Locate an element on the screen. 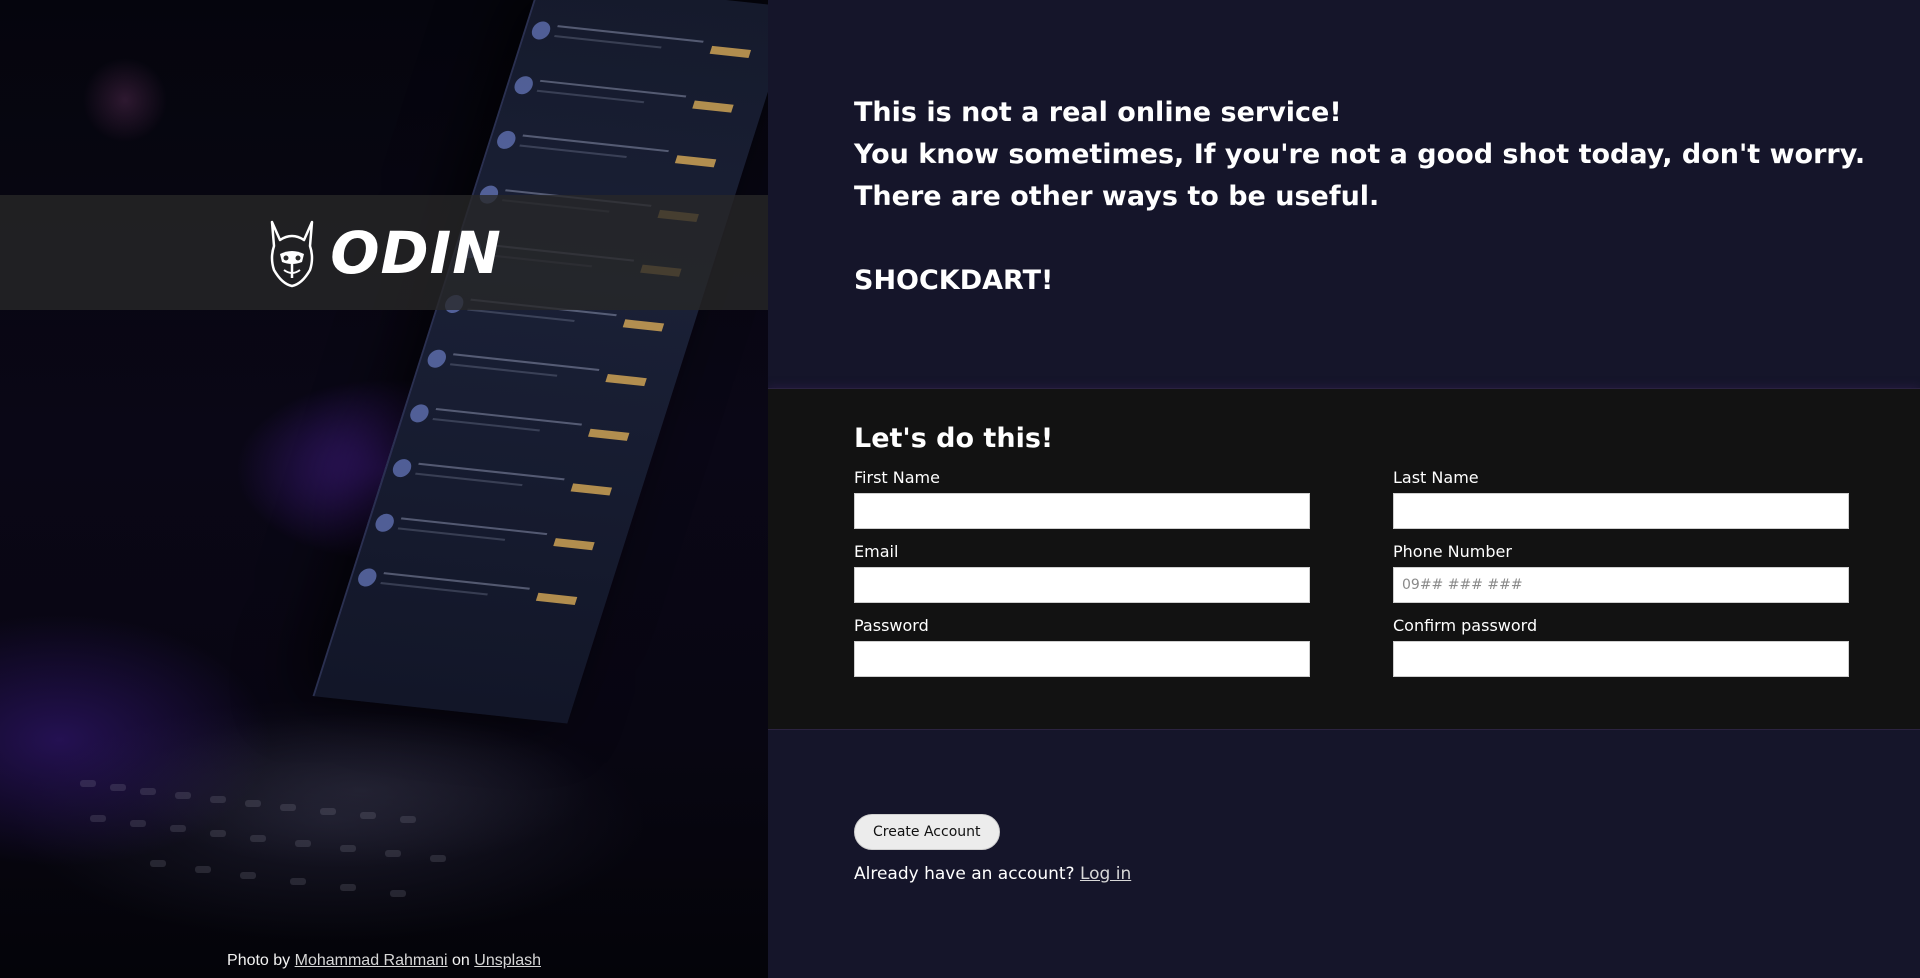 This screenshot has height=978, width=1920. first-name-input is located at coordinates (1082, 511).